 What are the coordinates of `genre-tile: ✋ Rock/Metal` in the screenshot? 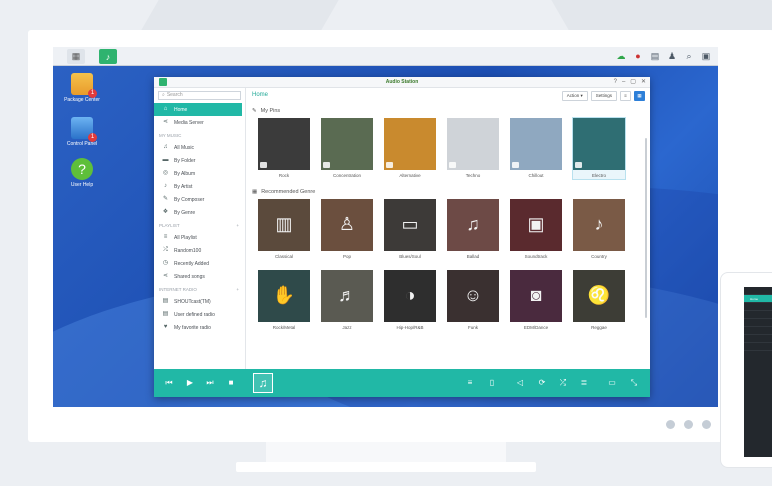 It's located at (284, 300).